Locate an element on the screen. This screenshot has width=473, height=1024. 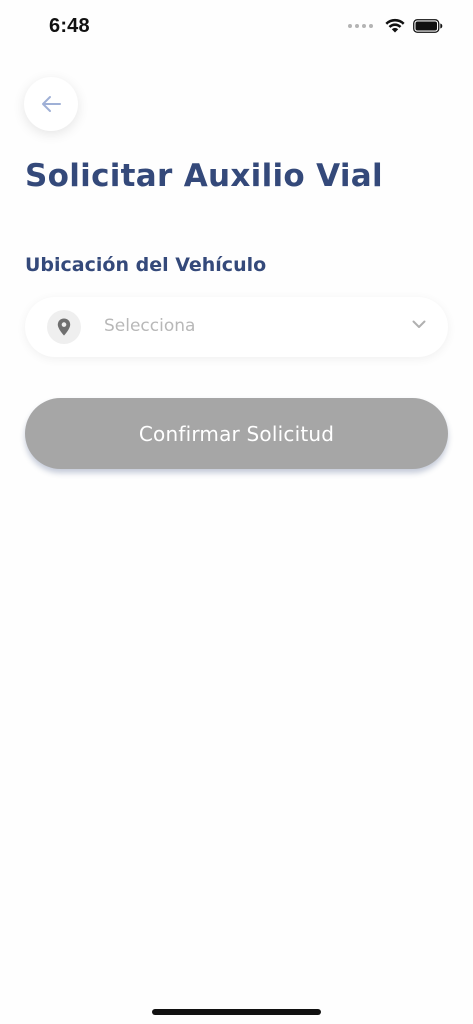
location-pin-icon-wrapper is located at coordinates (64, 327).